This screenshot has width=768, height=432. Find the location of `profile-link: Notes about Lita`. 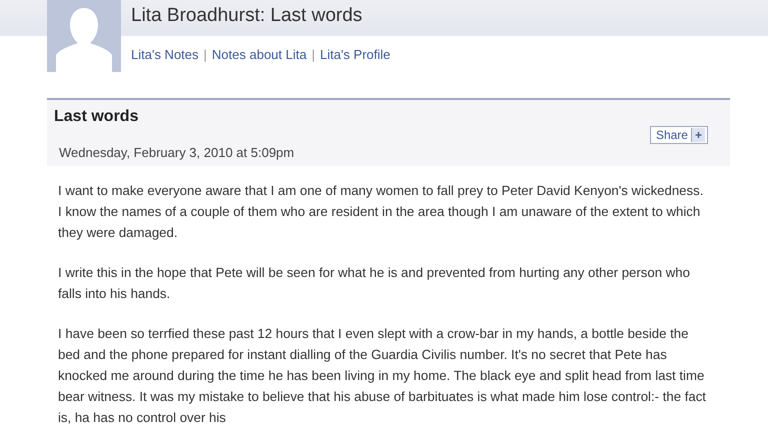

profile-link: Notes about Lita is located at coordinates (259, 54).